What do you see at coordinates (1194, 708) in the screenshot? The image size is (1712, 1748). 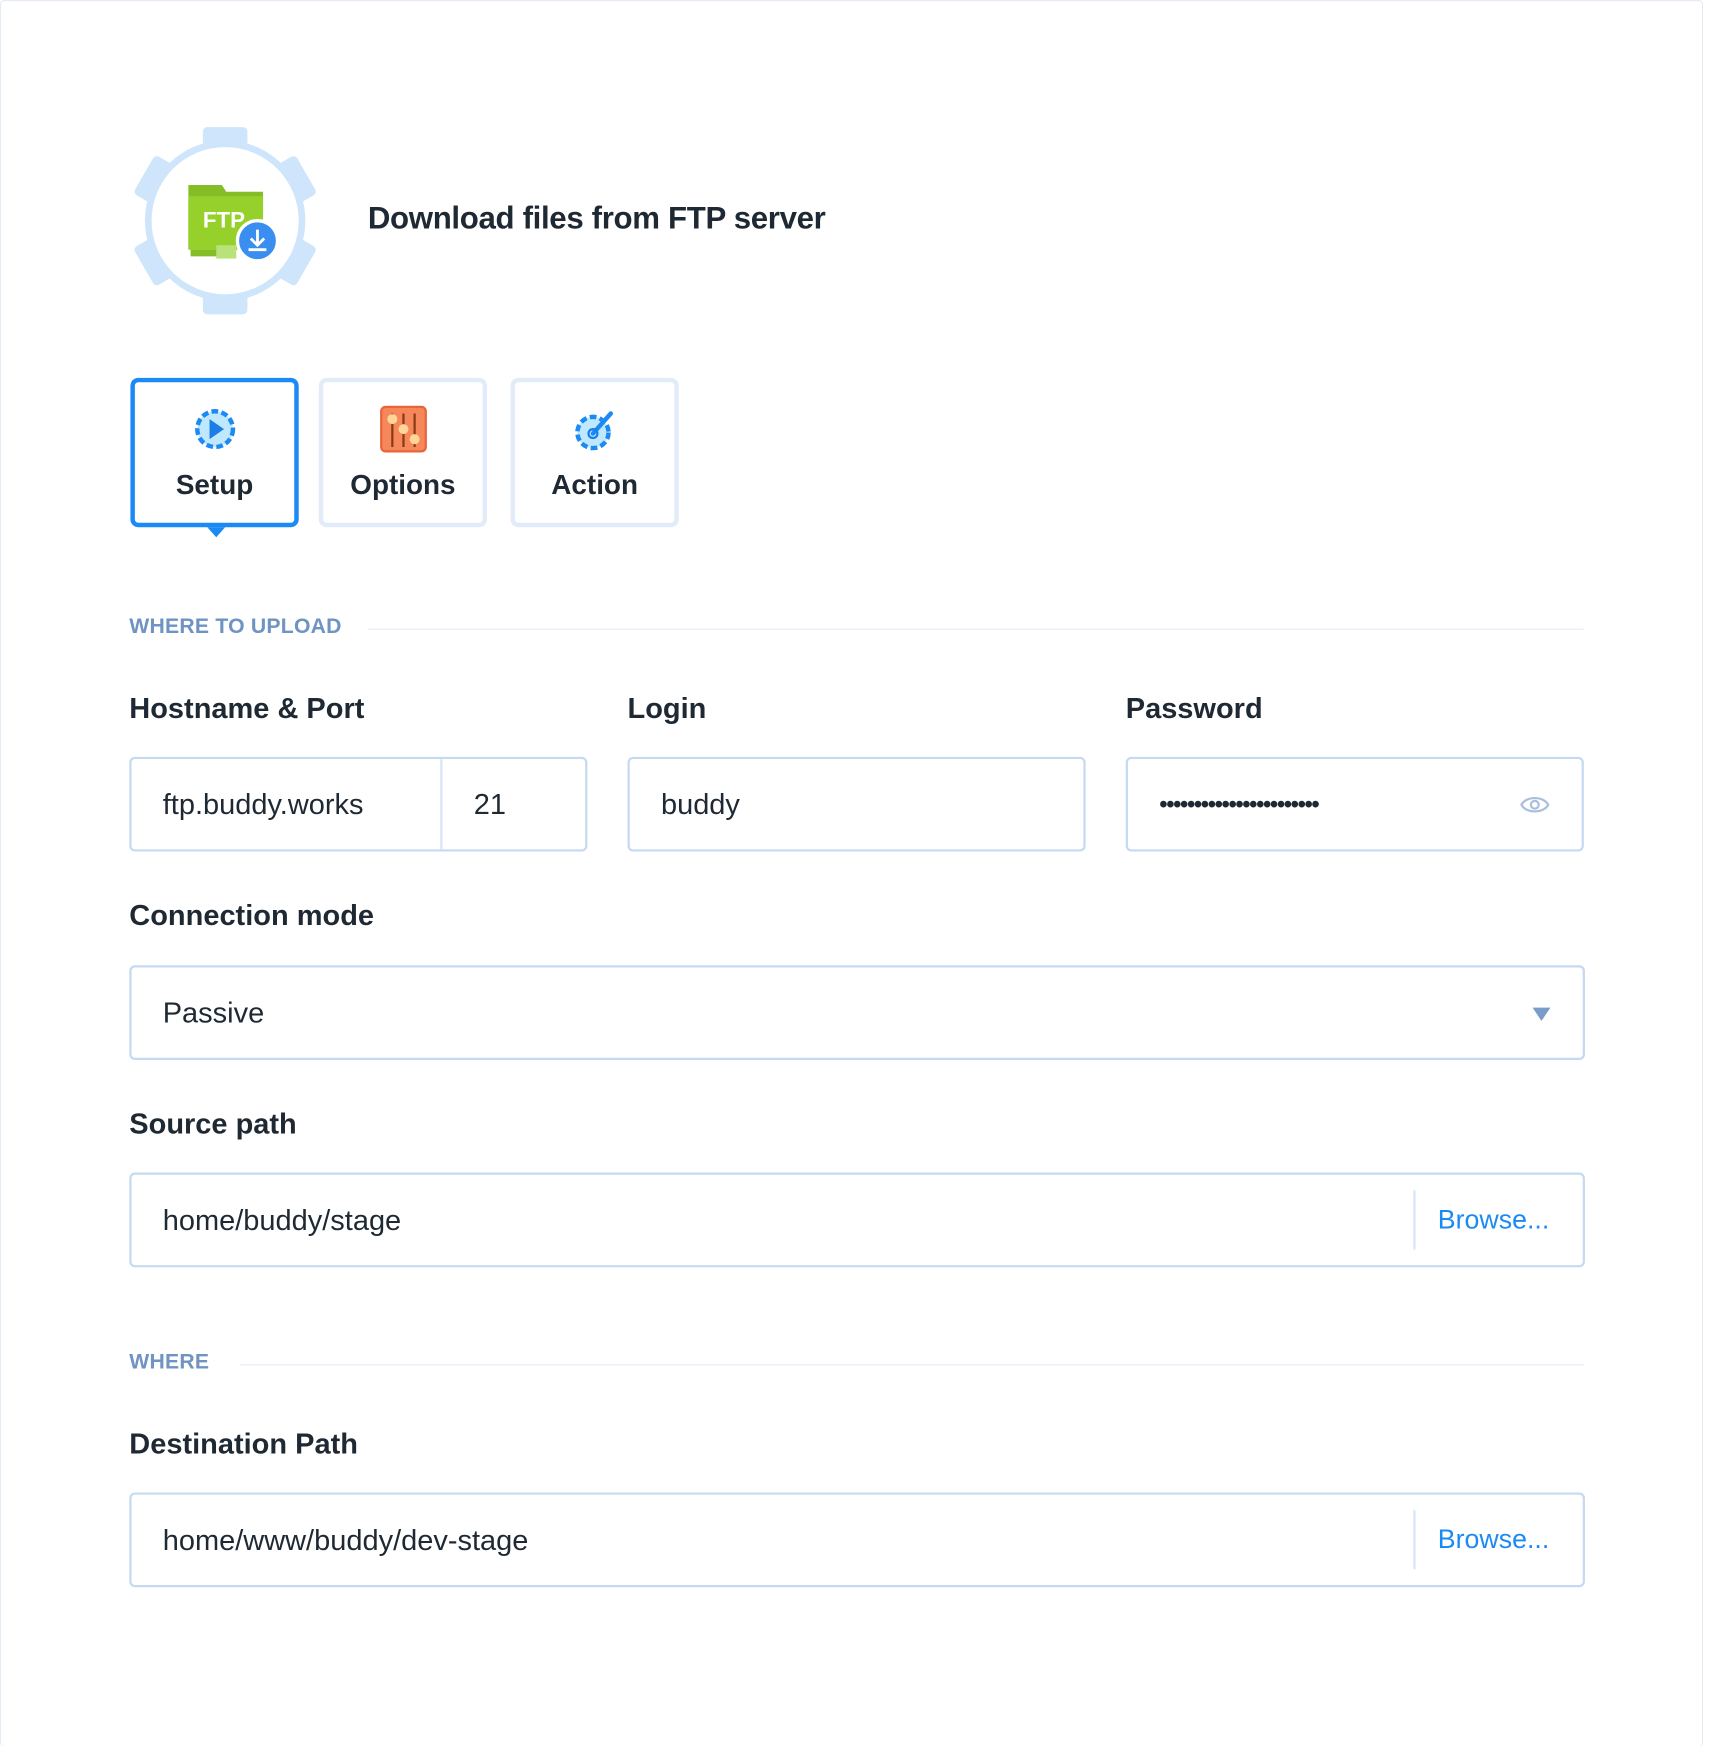 I see `password-label: Password` at bounding box center [1194, 708].